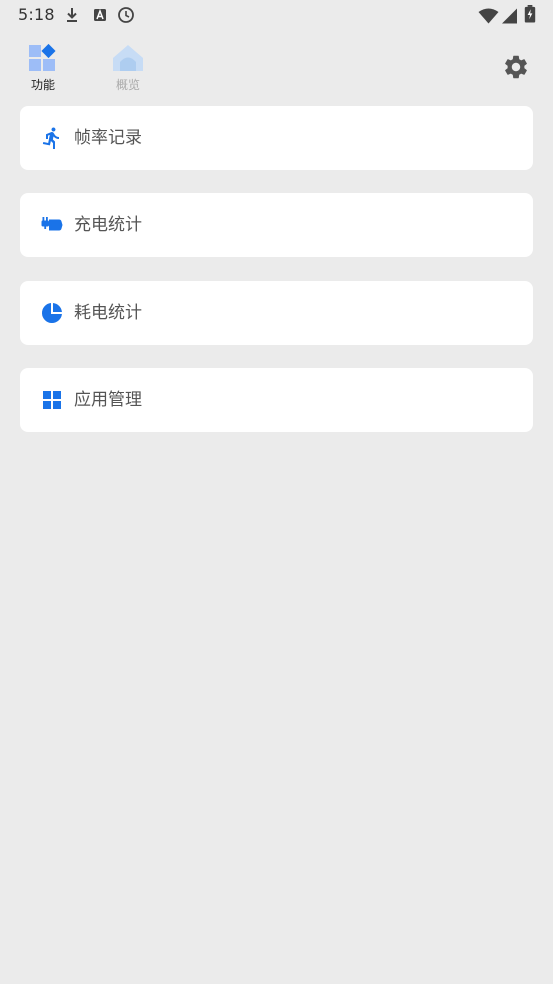 The image size is (553, 984). I want to click on wifi-icon, so click(488, 16).